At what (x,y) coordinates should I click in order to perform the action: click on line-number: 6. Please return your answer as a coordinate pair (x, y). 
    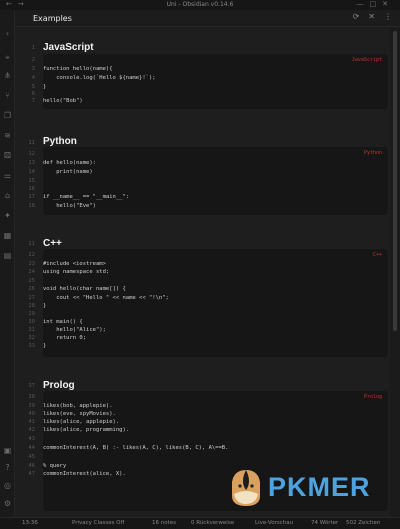
    Looking at the image, I should click on (33, 94).